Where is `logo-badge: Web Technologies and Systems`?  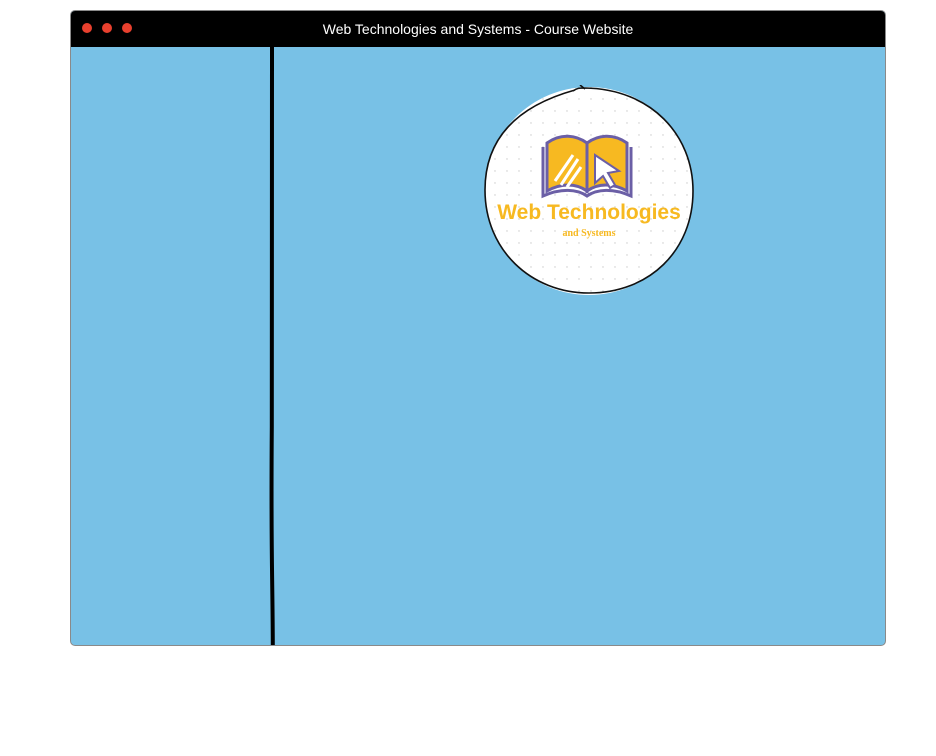
logo-badge: Web Technologies and Systems is located at coordinates (589, 190).